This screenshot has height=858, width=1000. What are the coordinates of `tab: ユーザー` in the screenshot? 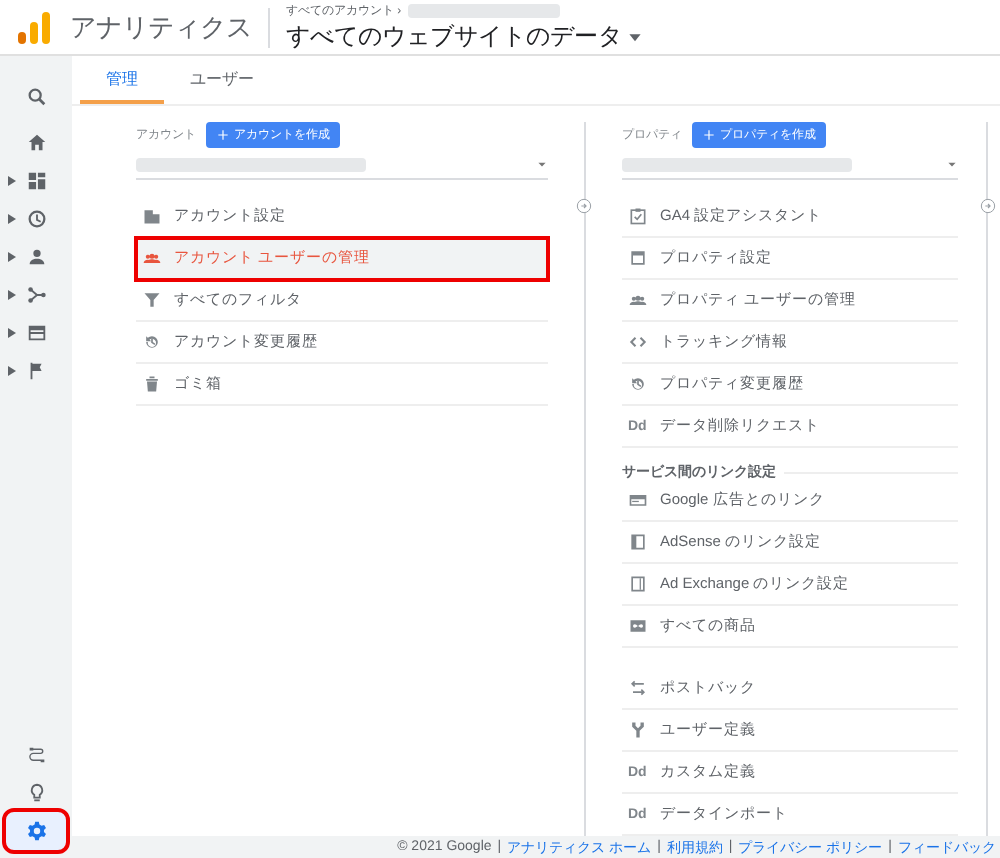 It's located at (222, 80).